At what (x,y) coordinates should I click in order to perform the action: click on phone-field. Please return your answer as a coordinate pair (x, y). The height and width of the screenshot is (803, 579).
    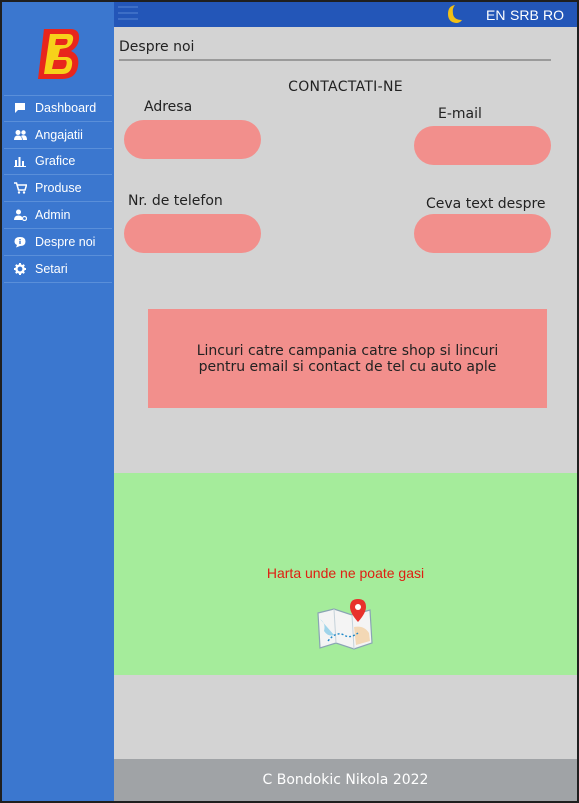
    Looking at the image, I should click on (192, 233).